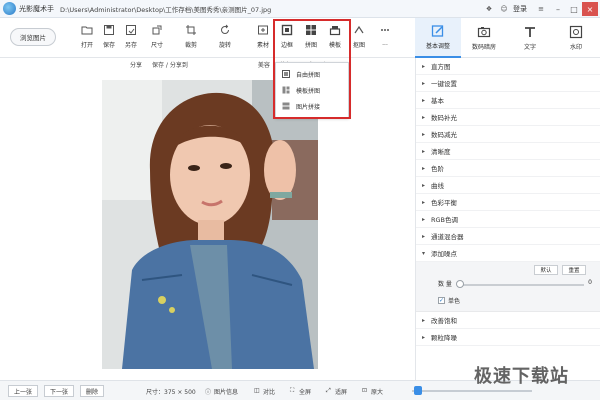  Describe the element at coordinates (108, 45) in the screenshot. I see `save-label: 保存` at that location.